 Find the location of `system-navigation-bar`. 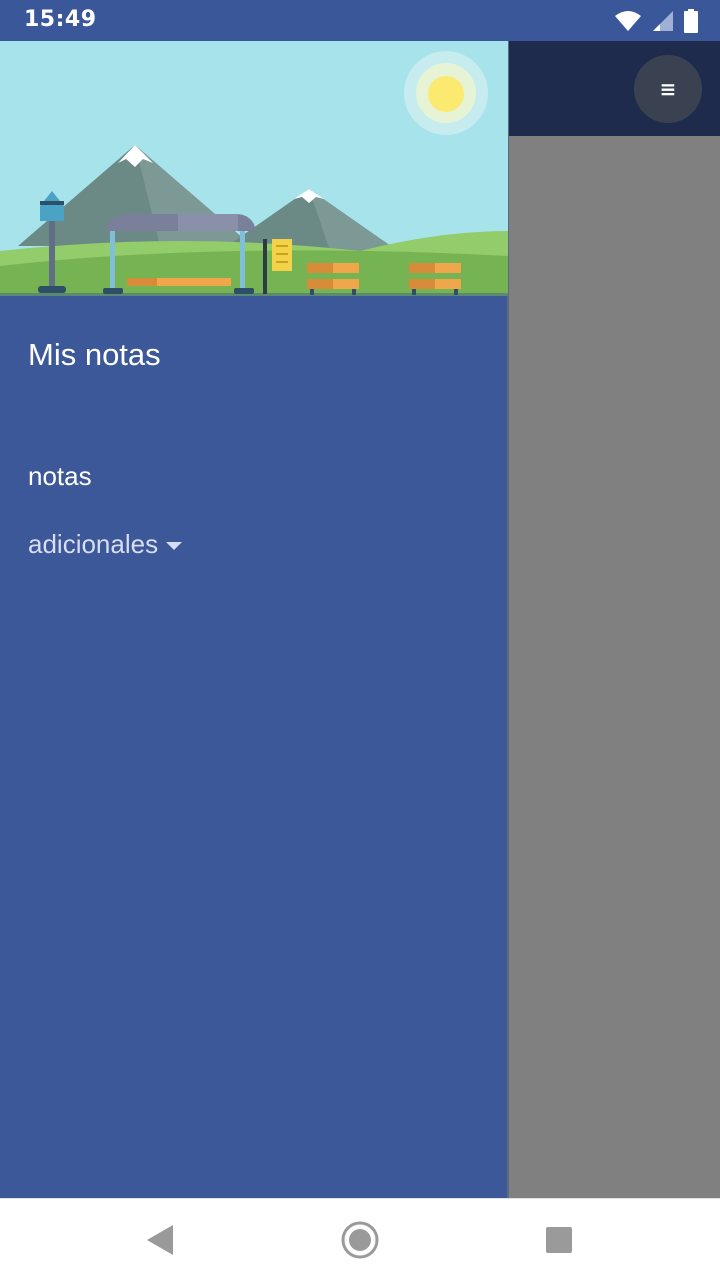

system-navigation-bar is located at coordinates (360, 1239).